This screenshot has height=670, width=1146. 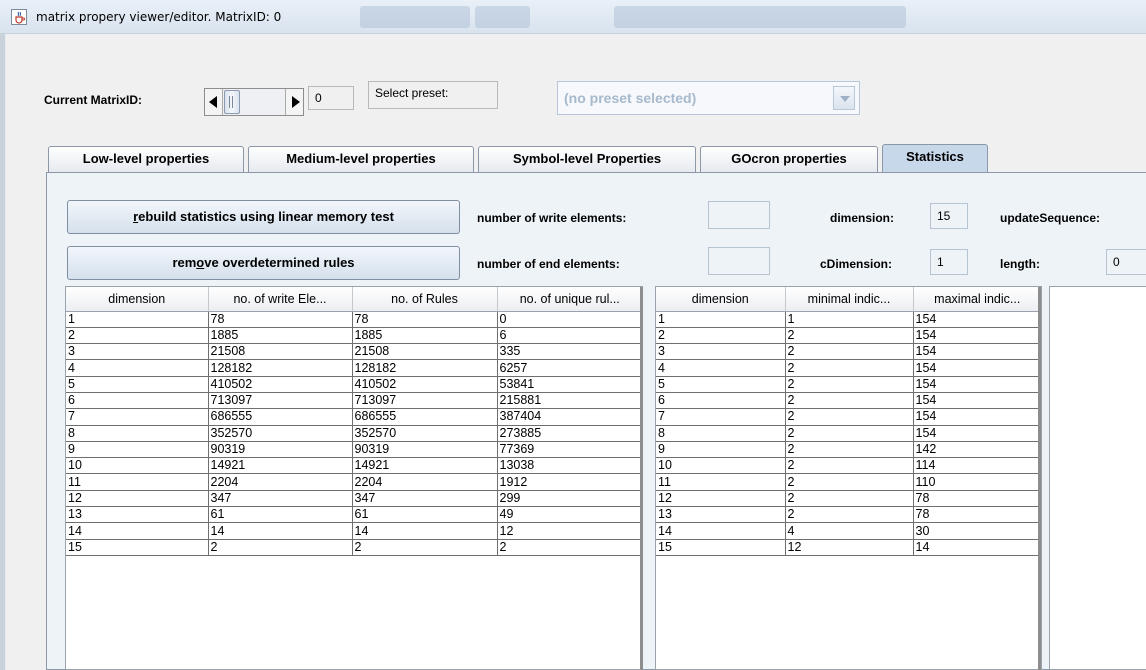 What do you see at coordinates (848, 417) in the screenshot?
I see `table-row: 7 2 154` at bounding box center [848, 417].